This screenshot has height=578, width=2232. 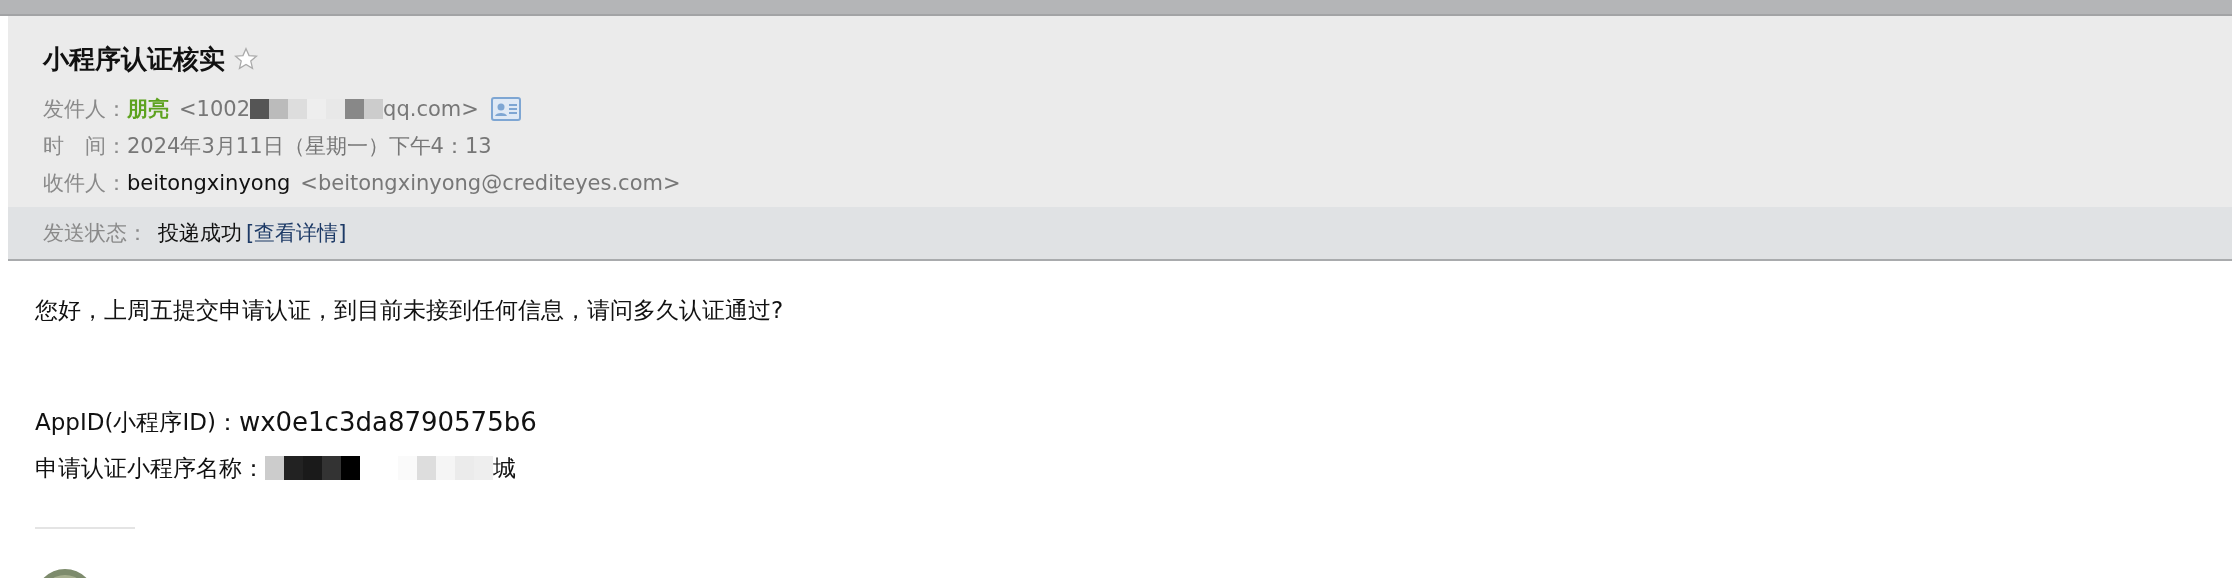 What do you see at coordinates (85, 109) in the screenshot?
I see `field-label: 发件人：` at bounding box center [85, 109].